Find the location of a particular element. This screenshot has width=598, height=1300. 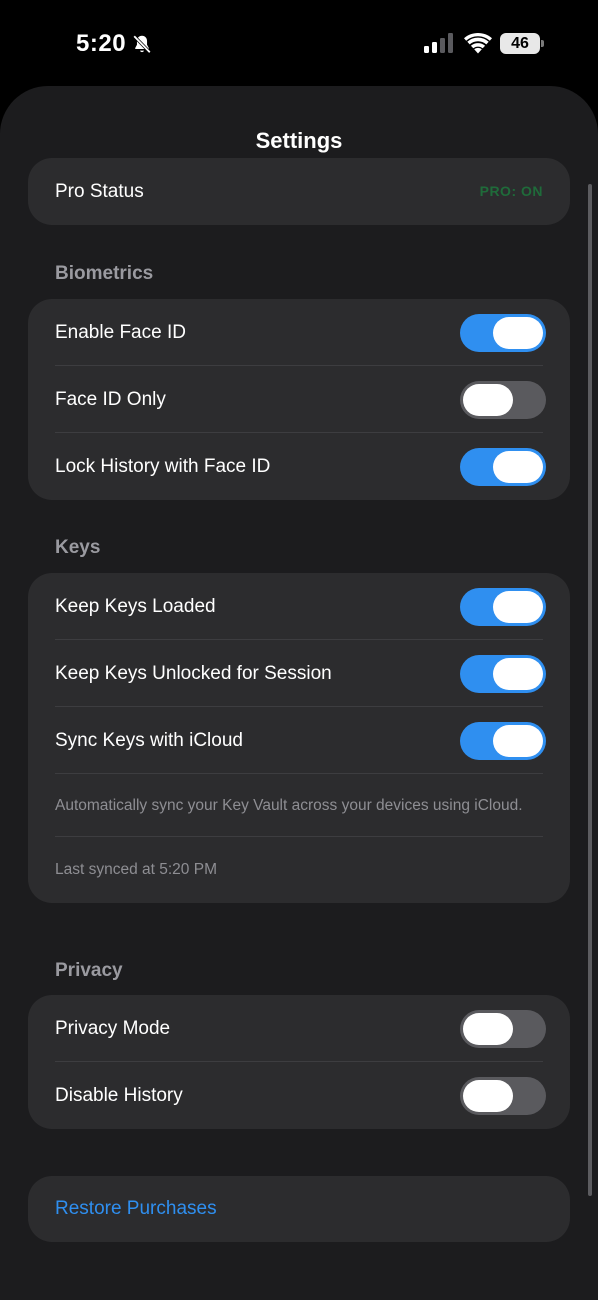

face-id-only-toggle is located at coordinates (503, 400).